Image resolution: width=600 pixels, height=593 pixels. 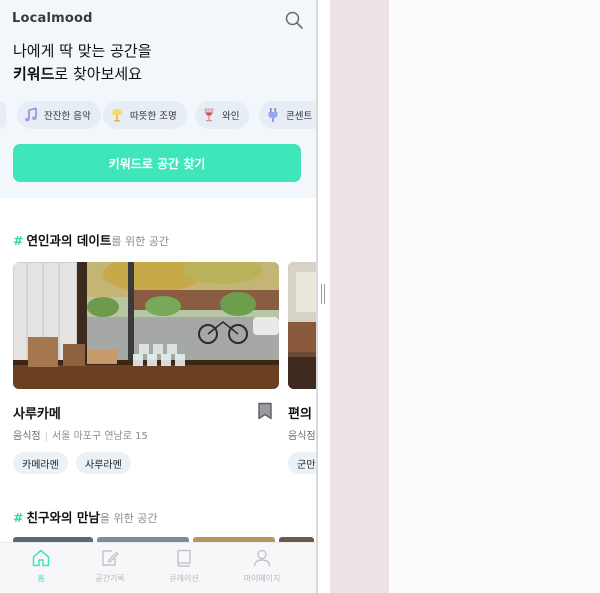 I want to click on lamp-icon, so click(x=117, y=115).